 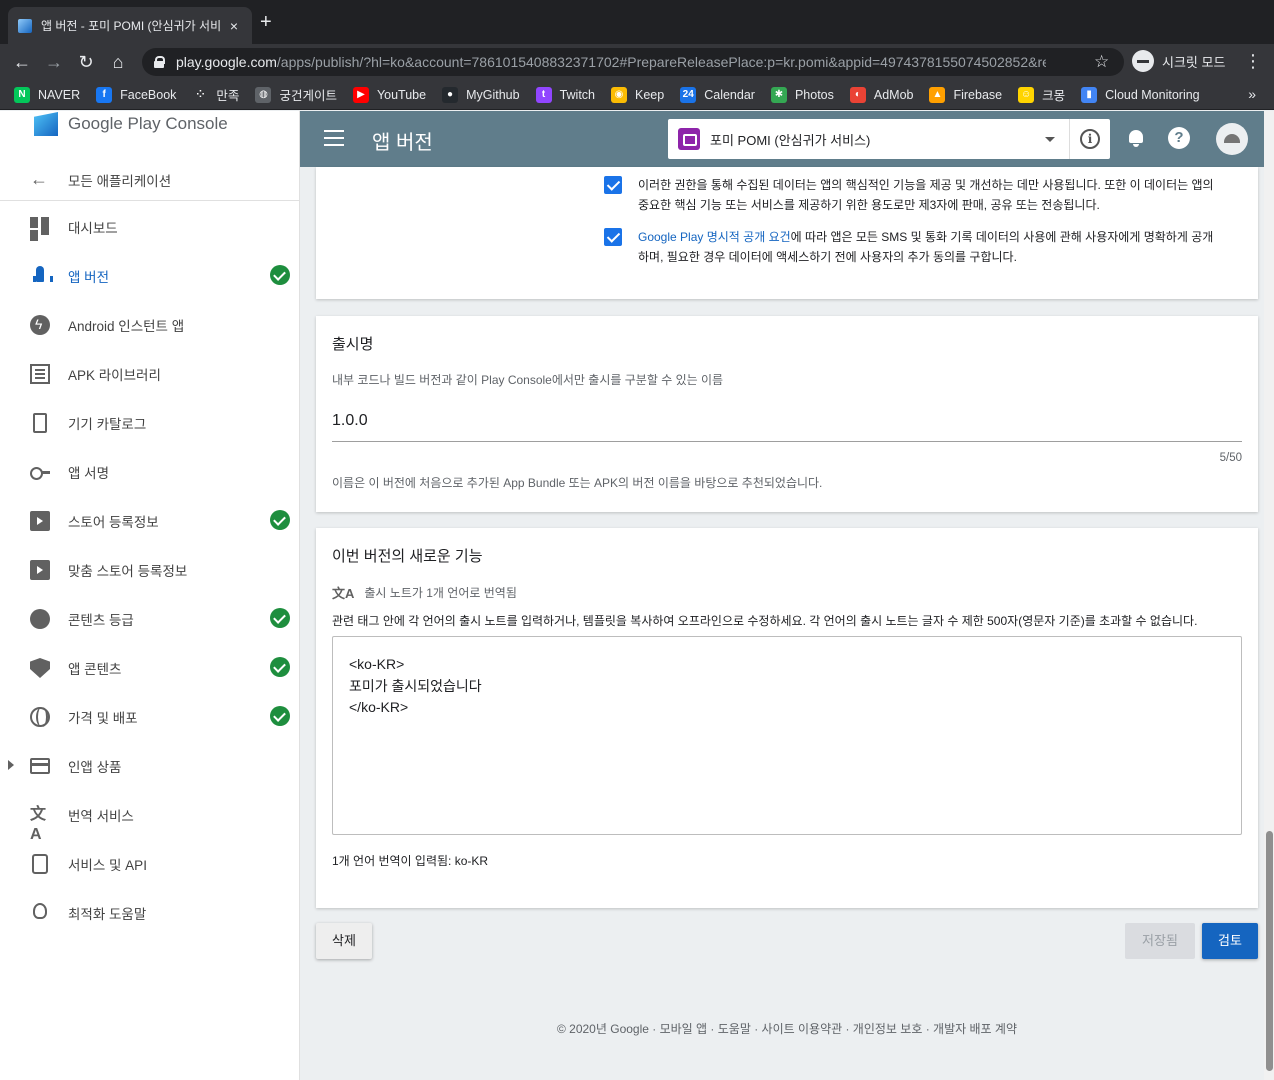 What do you see at coordinates (308, 96) in the screenshot?
I see `bookmark-label: 궁건게이트` at bounding box center [308, 96].